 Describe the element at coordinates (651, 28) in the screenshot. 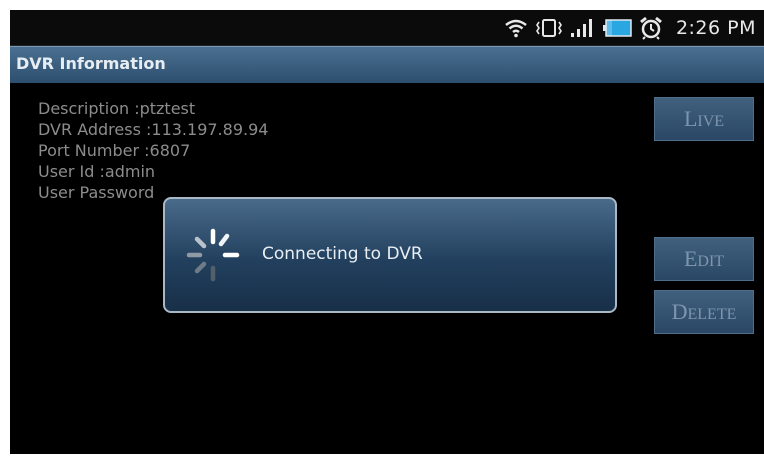

I see `alarm-icon` at that location.